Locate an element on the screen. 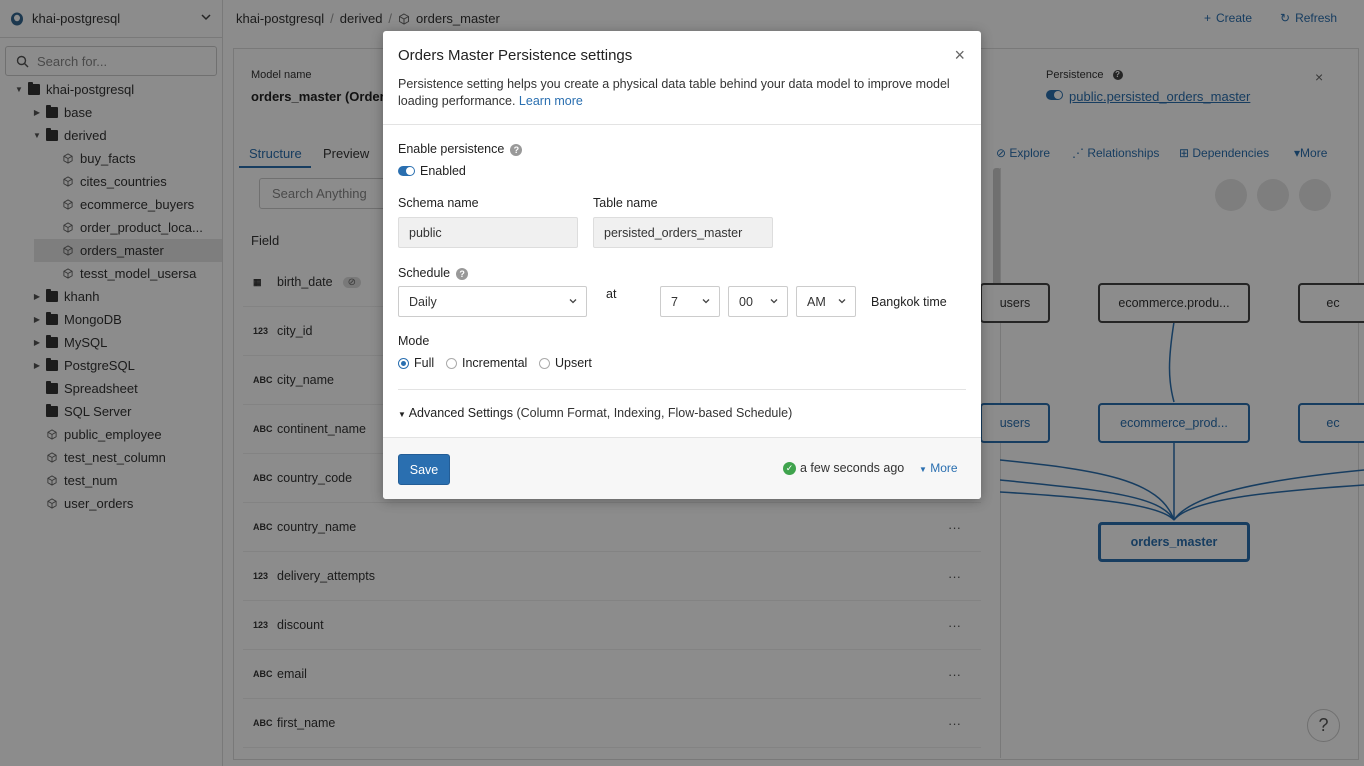  radio-label: Incremental is located at coordinates (495, 363).